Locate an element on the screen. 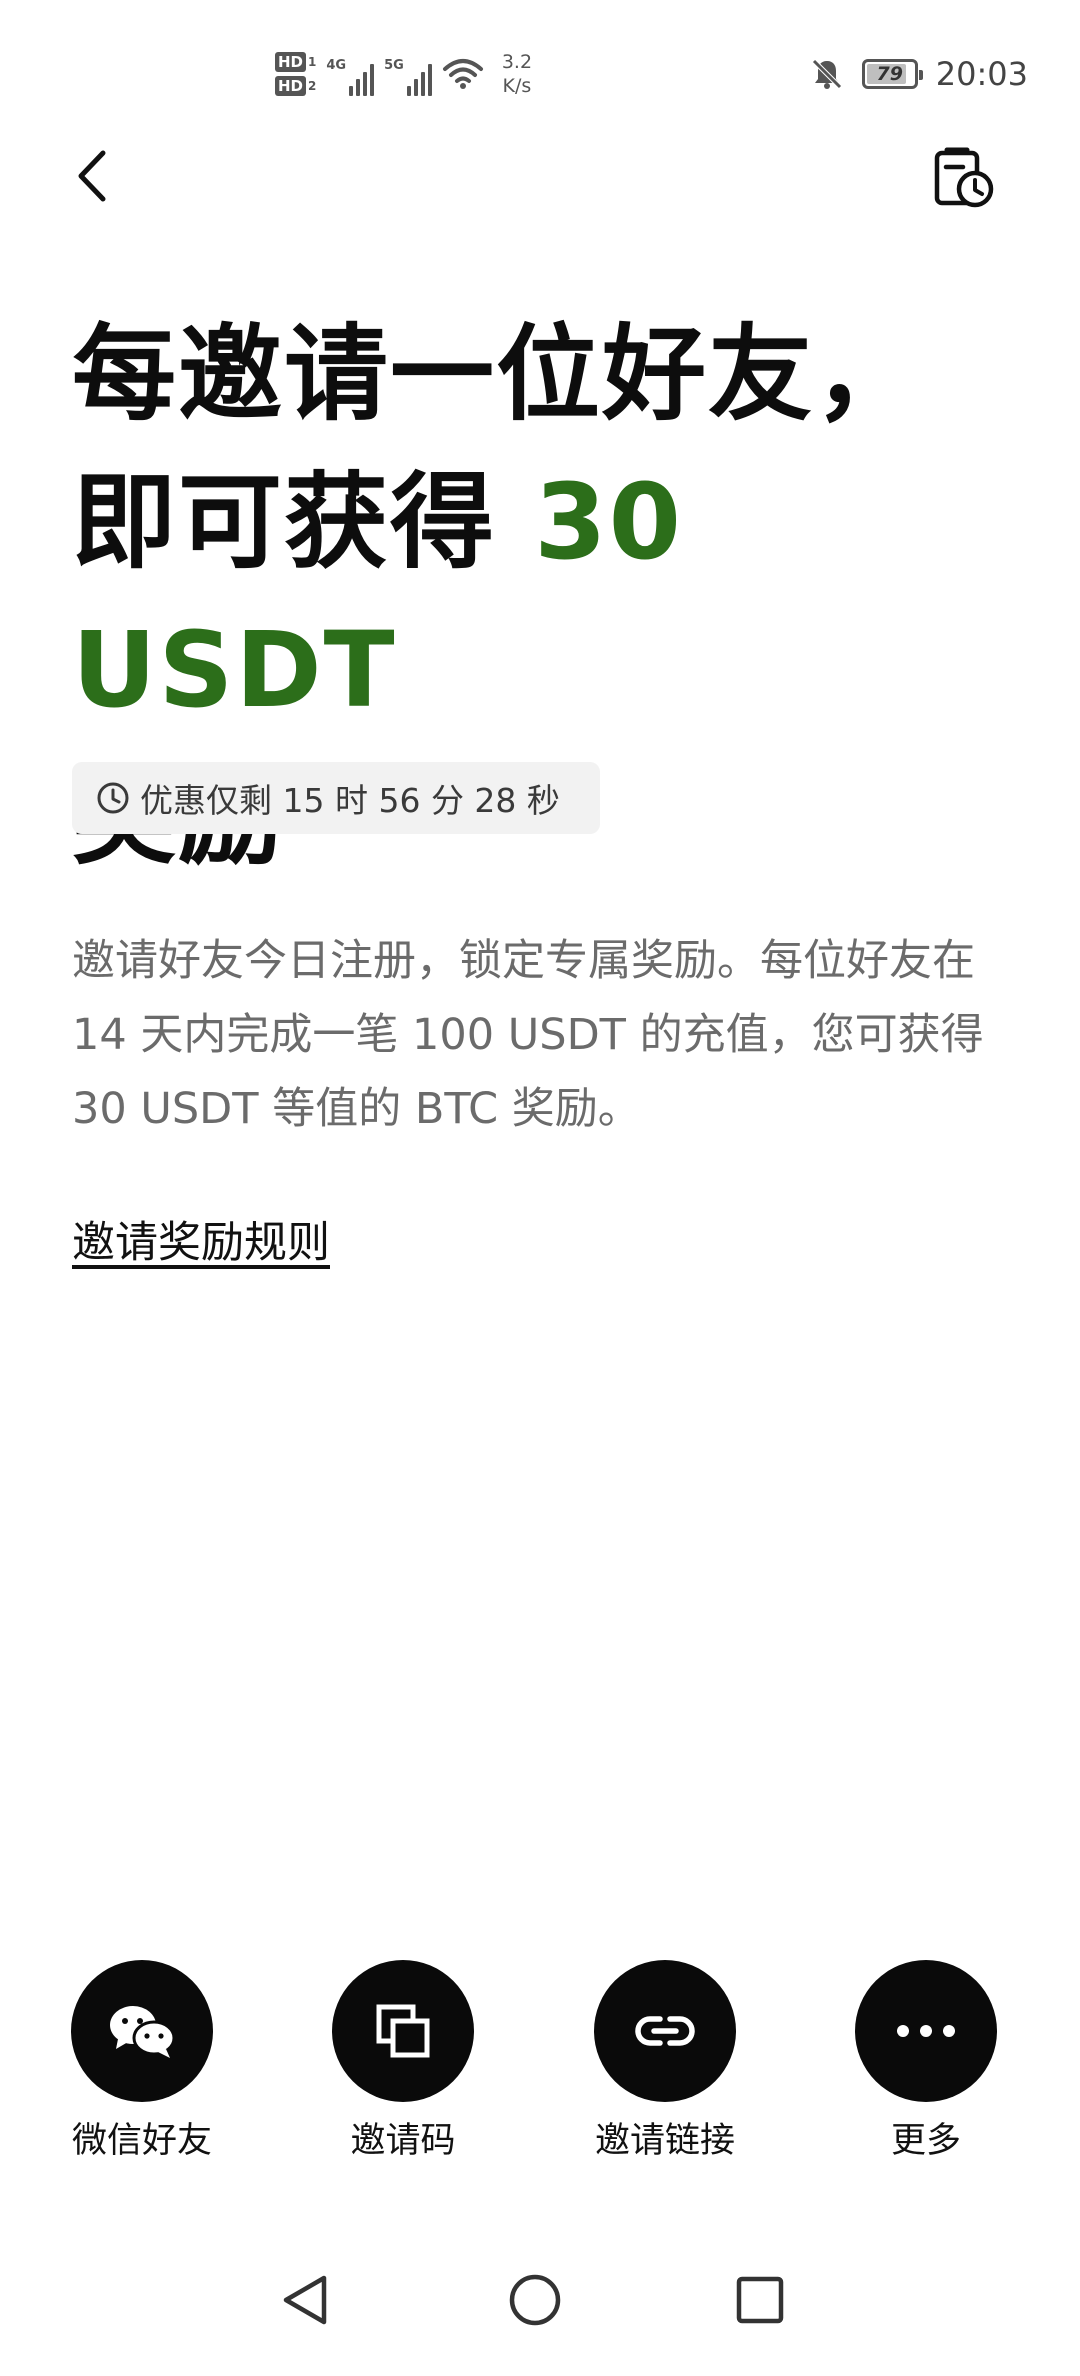 The image size is (1080, 2376). share-wechat-circle is located at coordinates (142, 2031).